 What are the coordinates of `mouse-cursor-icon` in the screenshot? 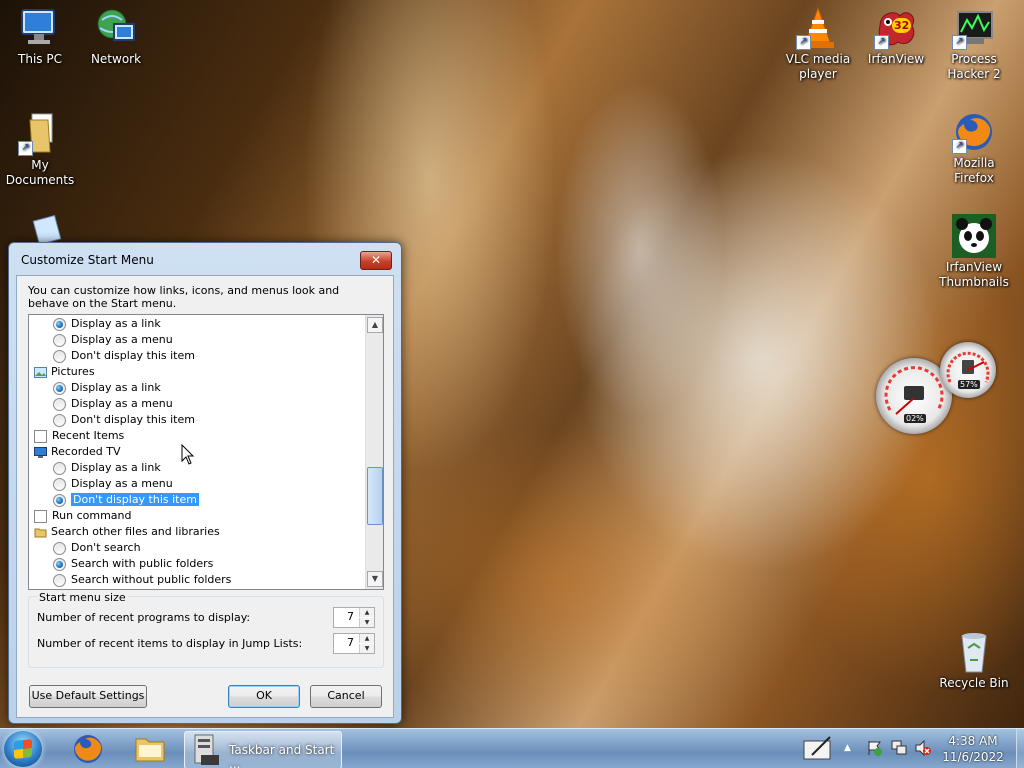 It's located at (188, 456).